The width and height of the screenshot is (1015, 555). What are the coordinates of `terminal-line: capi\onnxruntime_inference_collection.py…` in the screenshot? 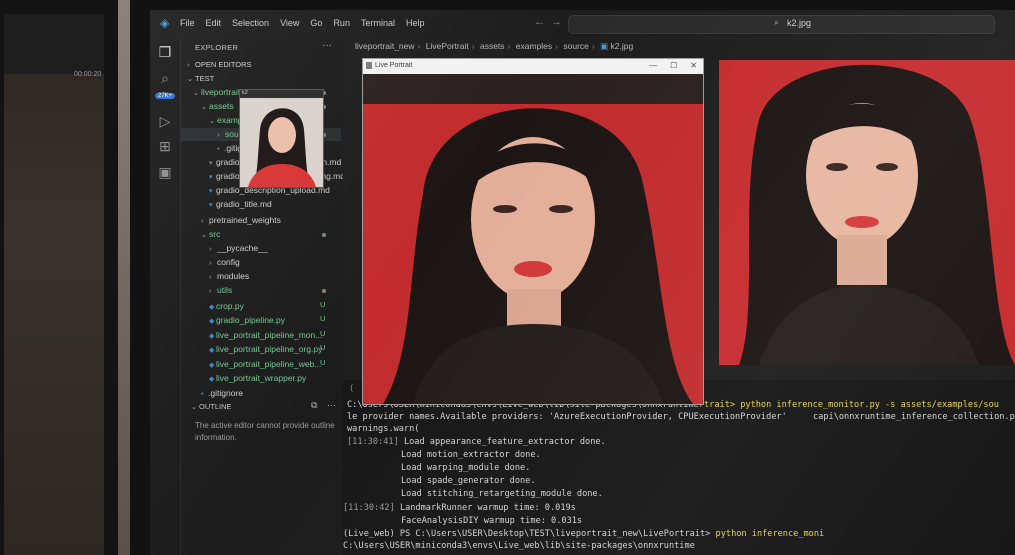 It's located at (914, 417).